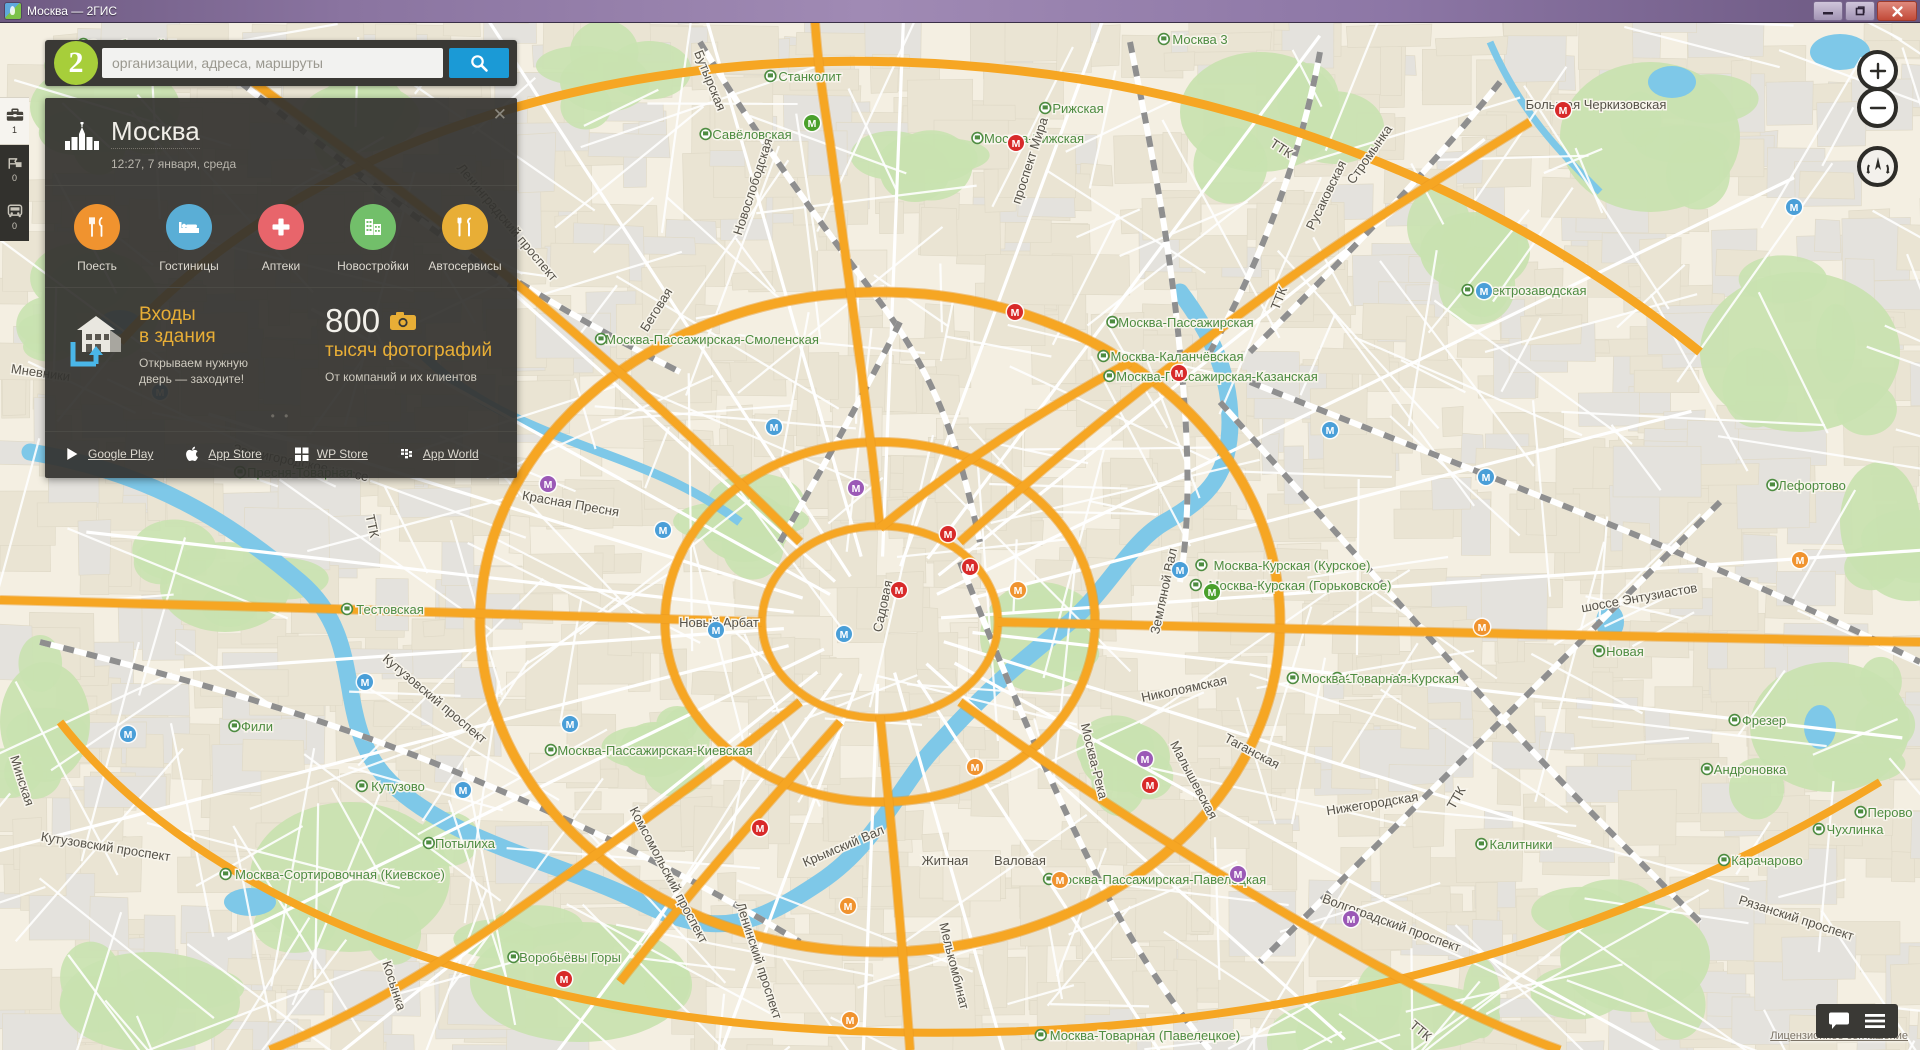 This screenshot has height=1050, width=1920. What do you see at coordinates (459, 844) in the screenshot?
I see `map-label: Потылиха` at bounding box center [459, 844].